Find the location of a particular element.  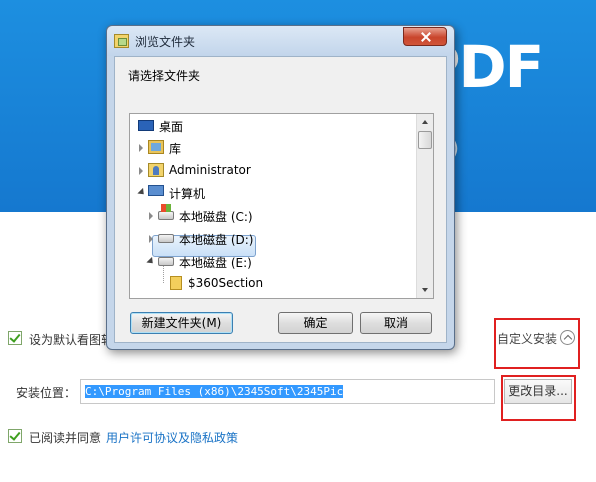

dialog-title: 浏览文件夹 is located at coordinates (165, 42).